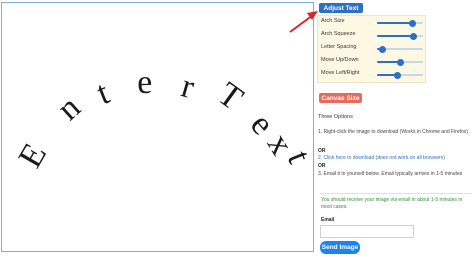 Image resolution: width=474 pixels, height=257 pixels. Describe the element at coordinates (340, 247) in the screenshot. I see `send-image-button: Send Image` at that location.